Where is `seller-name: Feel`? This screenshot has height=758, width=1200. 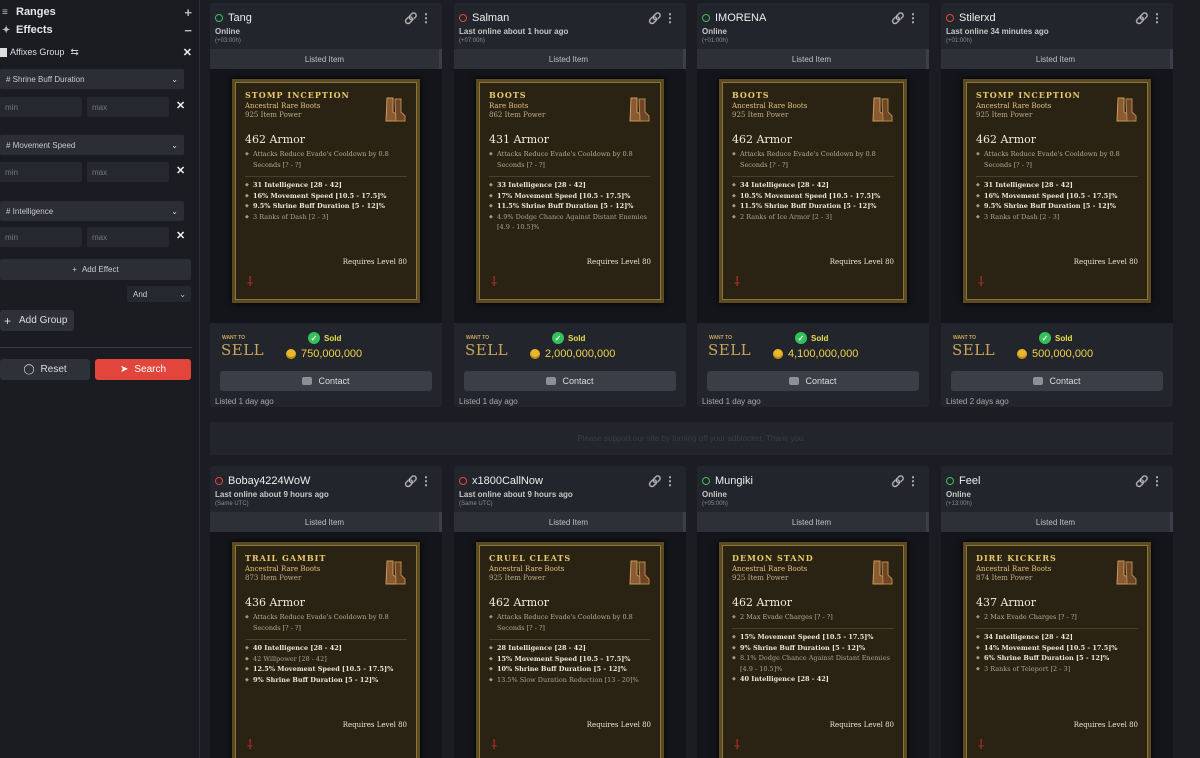
seller-name: Feel is located at coordinates (969, 481).